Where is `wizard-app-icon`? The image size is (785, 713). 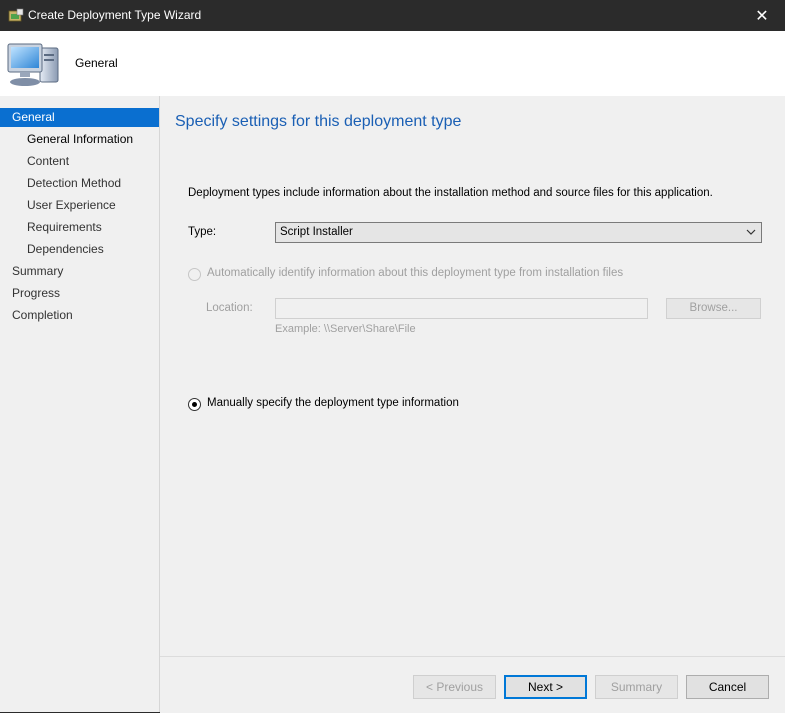
wizard-app-icon is located at coordinates (16, 15).